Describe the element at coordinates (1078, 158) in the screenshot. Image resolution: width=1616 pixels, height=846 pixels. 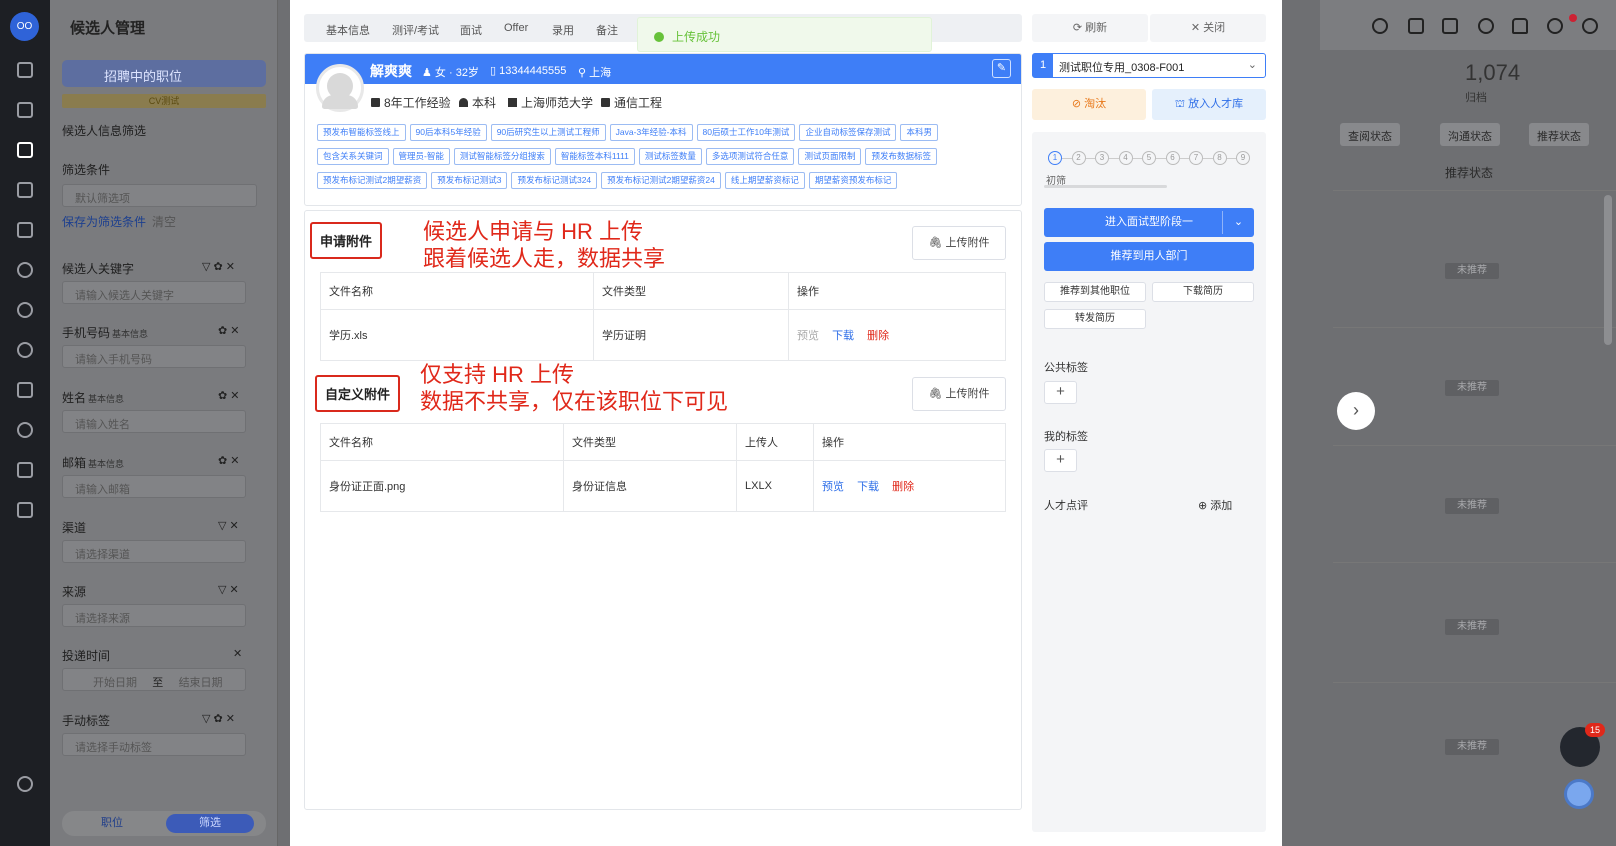
I see `stage-step: 2` at that location.